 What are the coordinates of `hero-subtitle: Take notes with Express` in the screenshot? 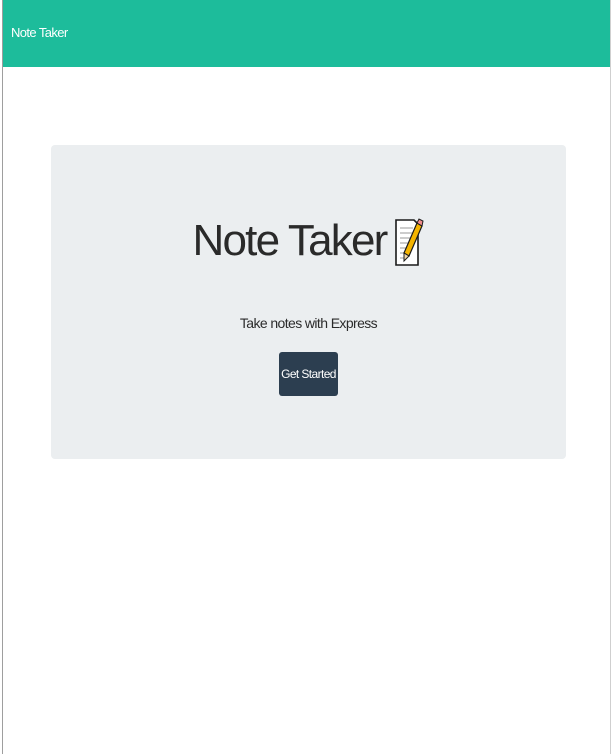 It's located at (308, 323).